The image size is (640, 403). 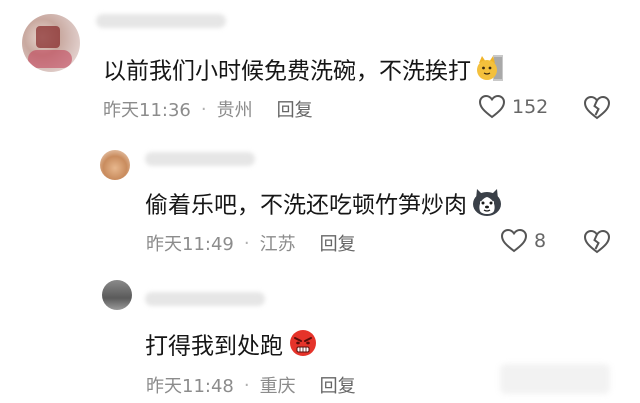 I want to click on reply-text-content: 打得我到处跑, so click(x=214, y=346).